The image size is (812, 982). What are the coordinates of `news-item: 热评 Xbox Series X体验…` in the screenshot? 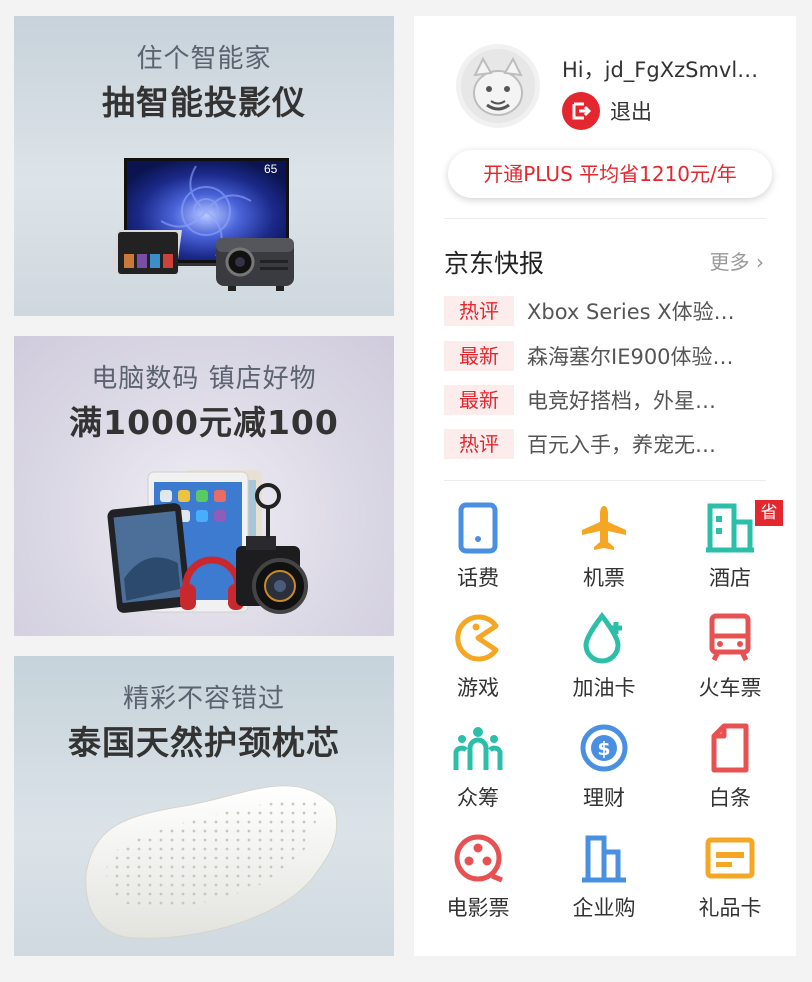 It's located at (604, 311).